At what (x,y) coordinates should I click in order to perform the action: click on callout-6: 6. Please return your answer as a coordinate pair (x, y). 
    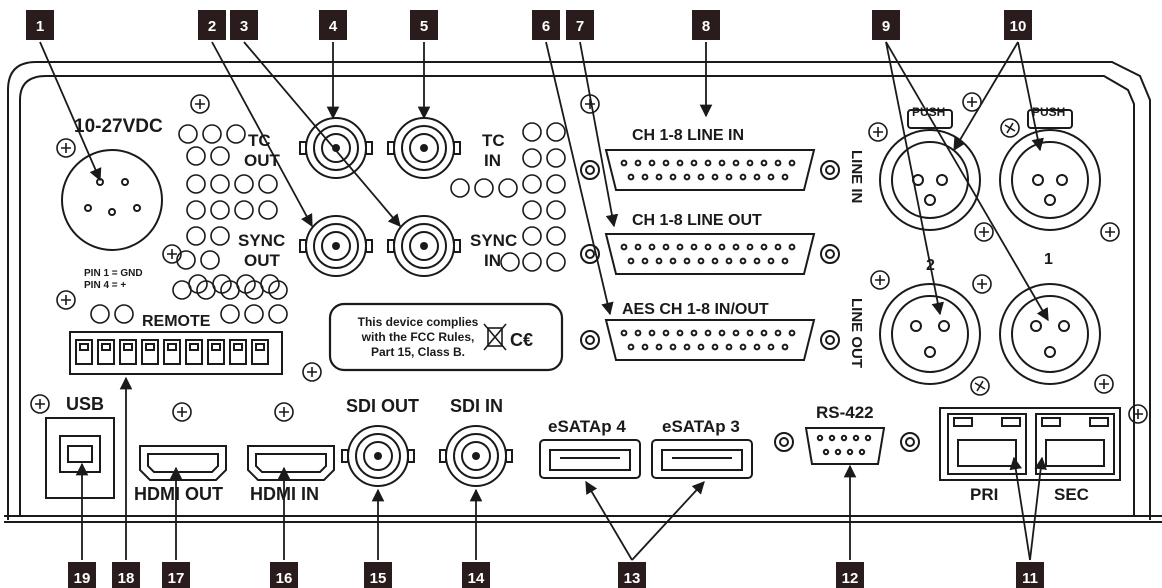
    Looking at the image, I should click on (546, 25).